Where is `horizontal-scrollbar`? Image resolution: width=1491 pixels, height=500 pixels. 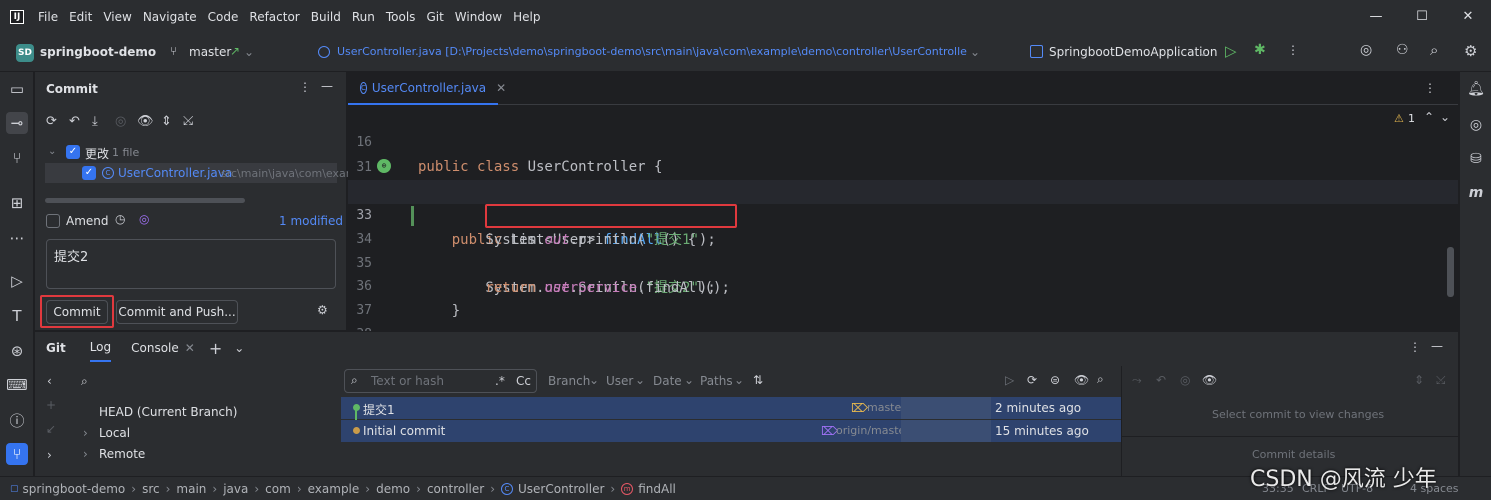
horizontal-scrollbar is located at coordinates (145, 200).